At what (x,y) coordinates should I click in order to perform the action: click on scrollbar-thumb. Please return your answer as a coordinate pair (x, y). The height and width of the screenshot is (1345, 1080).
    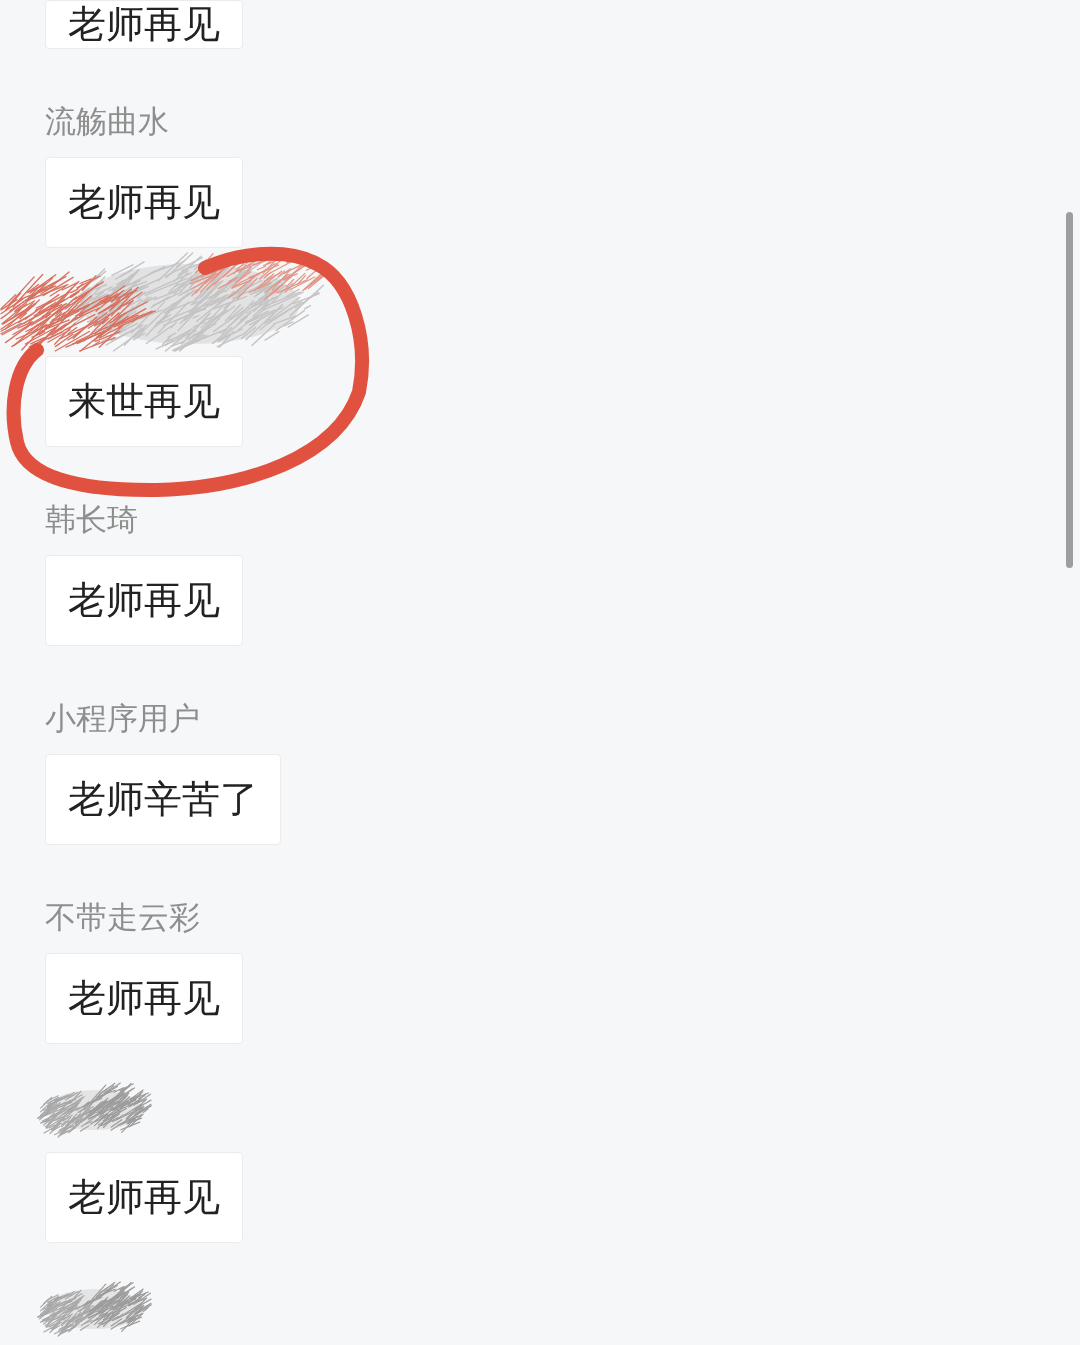
    Looking at the image, I should click on (1069, 390).